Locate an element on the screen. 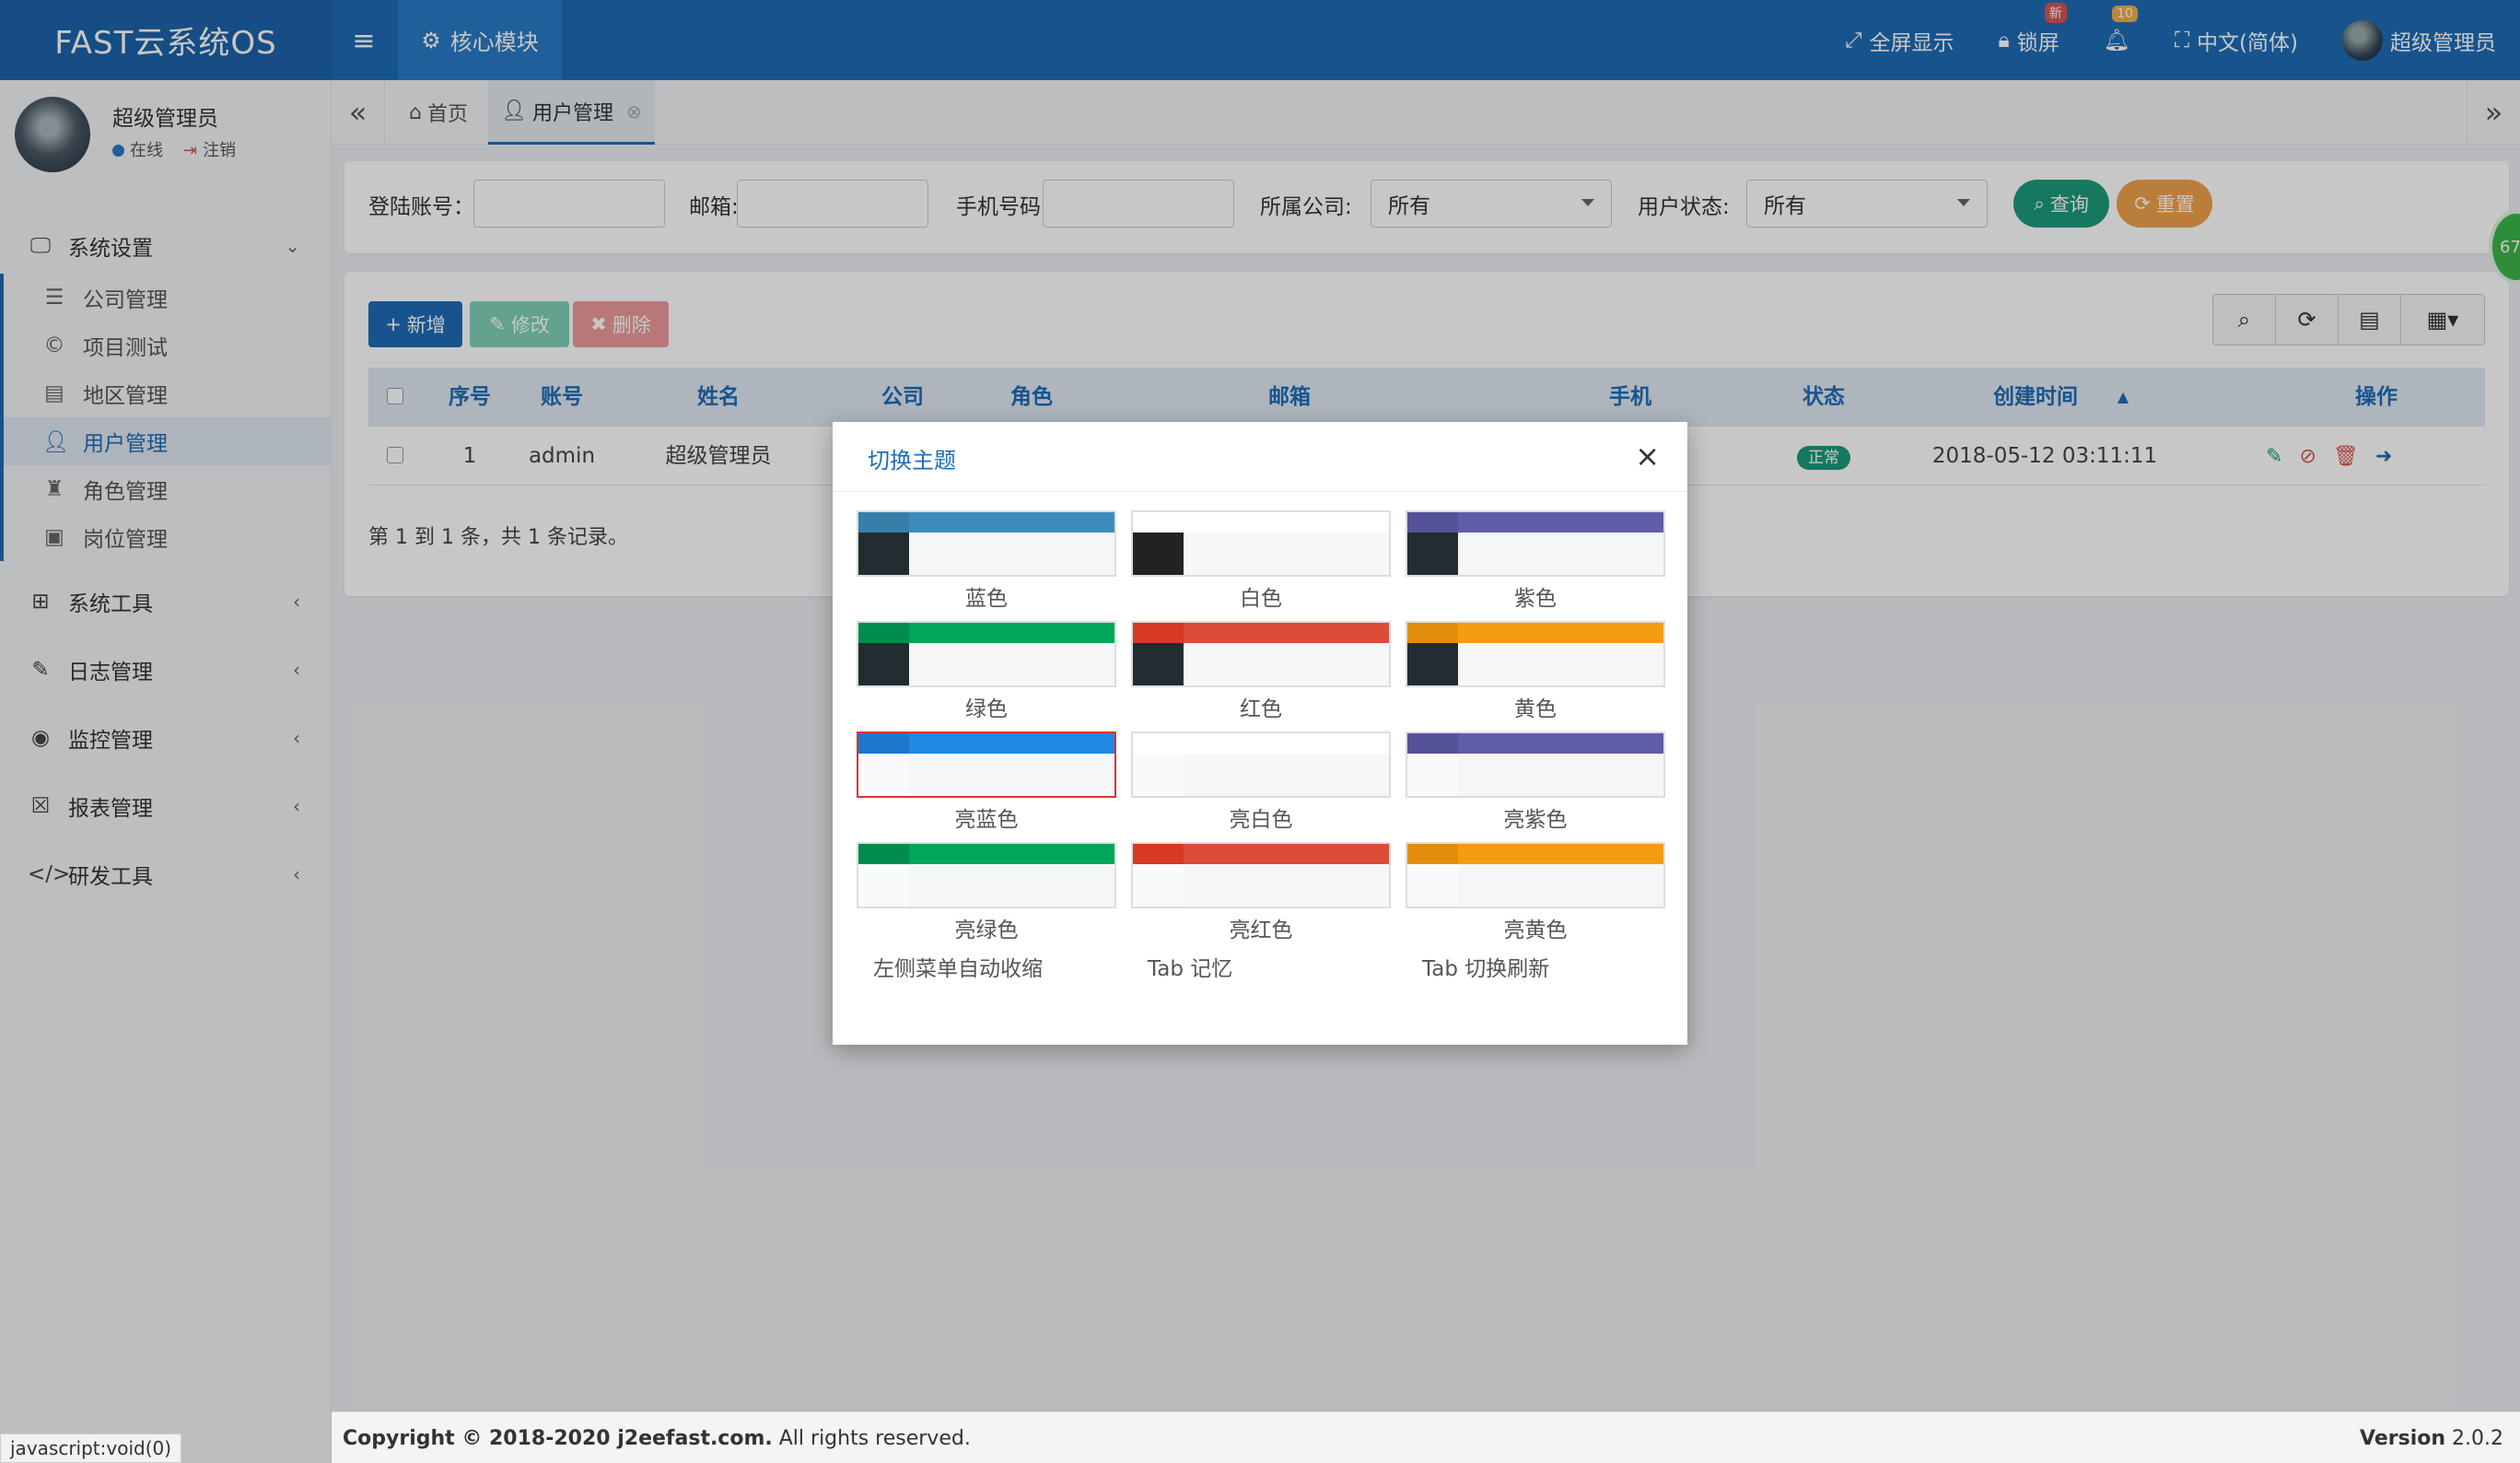 Image resolution: width=2520 pixels, height=1463 pixels. theme-option: 绿色 is located at coordinates (986, 671).